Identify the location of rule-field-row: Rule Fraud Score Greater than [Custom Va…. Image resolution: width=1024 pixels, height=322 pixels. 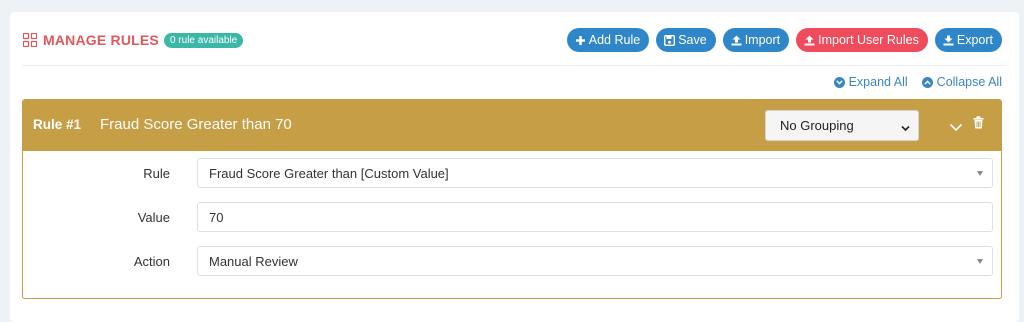
(512, 173).